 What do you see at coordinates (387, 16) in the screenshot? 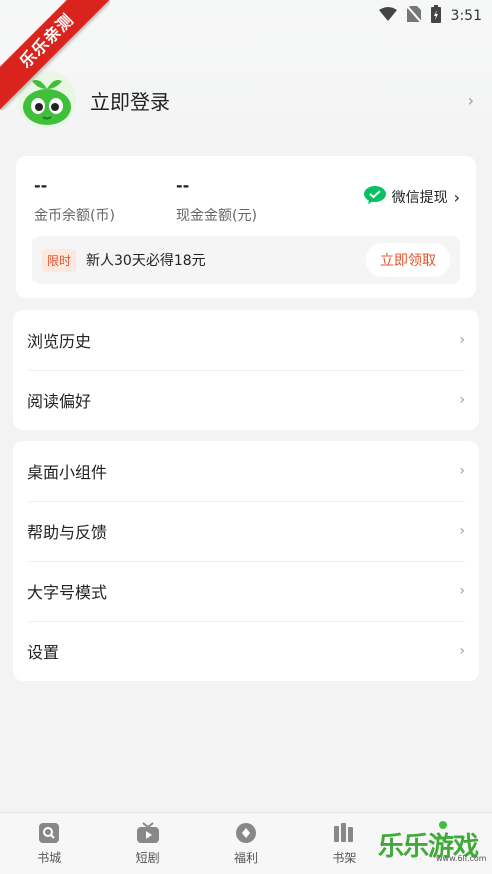
I see `wifi-icon` at bounding box center [387, 16].